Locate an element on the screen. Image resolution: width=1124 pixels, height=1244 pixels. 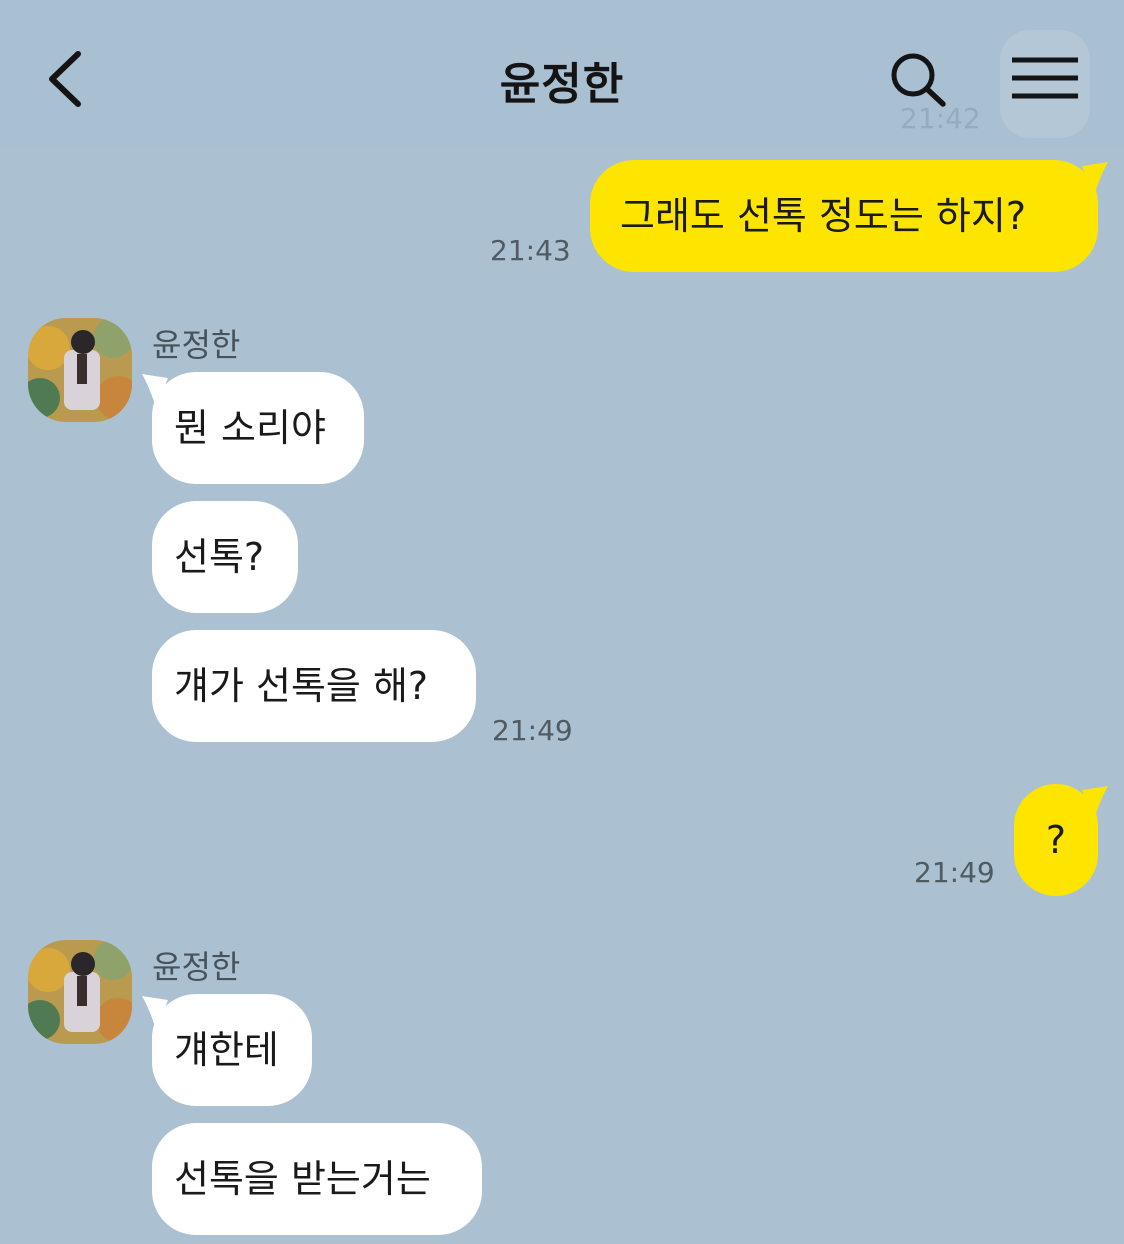
my-message-bubble: 그래도 선톡 정도는 하지? is located at coordinates (844, 216).